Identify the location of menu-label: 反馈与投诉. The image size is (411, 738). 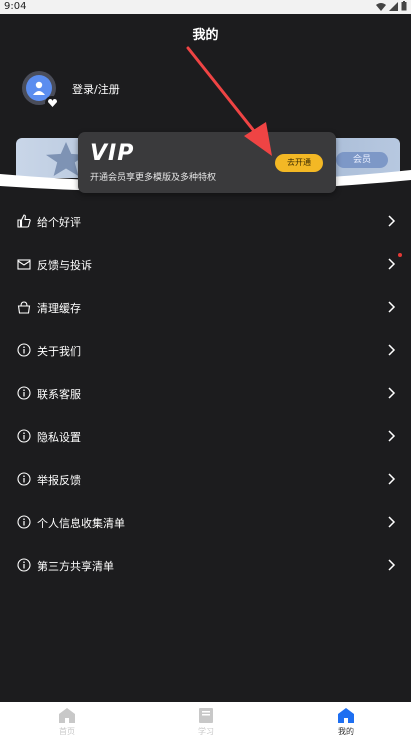
(64, 265).